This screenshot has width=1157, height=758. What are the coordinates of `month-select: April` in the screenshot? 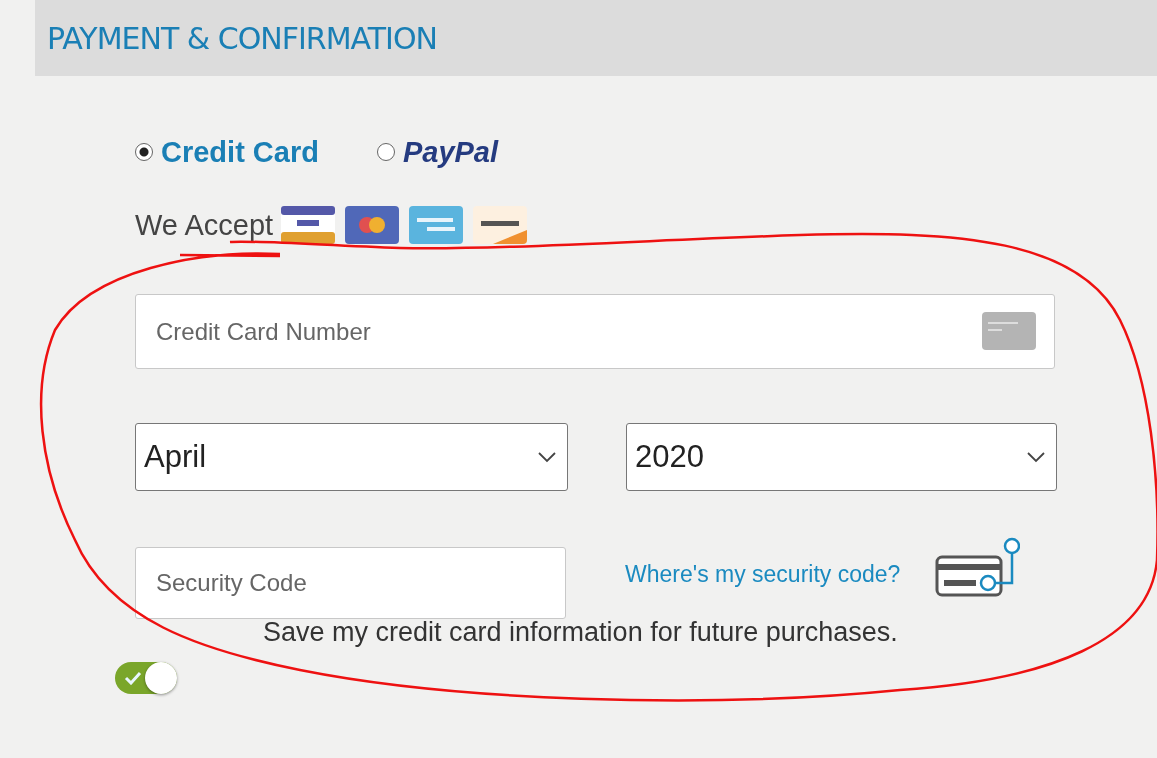 It's located at (351, 457).